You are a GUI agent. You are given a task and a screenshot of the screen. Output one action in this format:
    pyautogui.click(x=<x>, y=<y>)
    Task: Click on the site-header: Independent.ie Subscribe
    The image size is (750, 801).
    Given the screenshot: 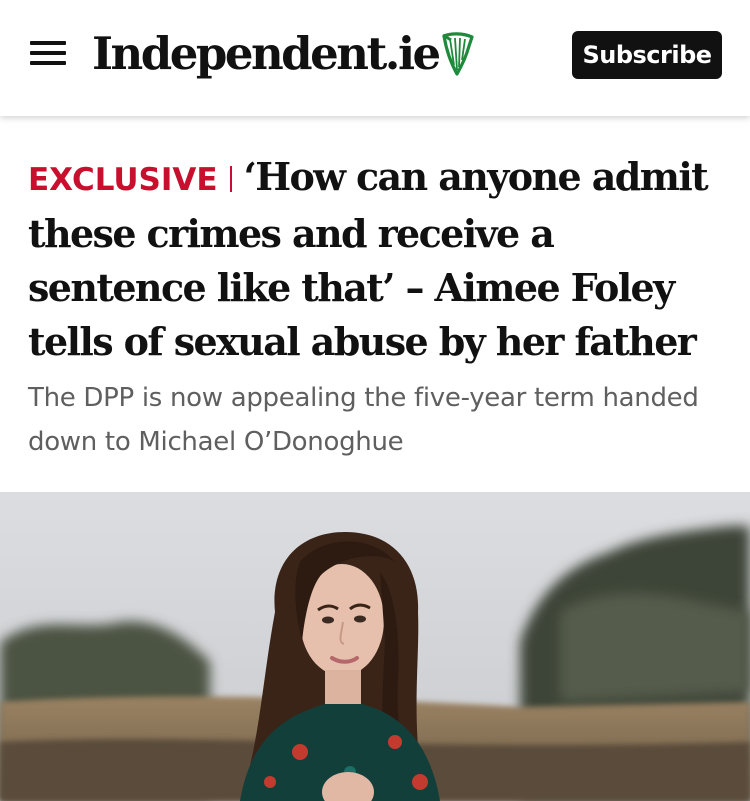 What is the action you would take?
    pyautogui.click(x=375, y=58)
    